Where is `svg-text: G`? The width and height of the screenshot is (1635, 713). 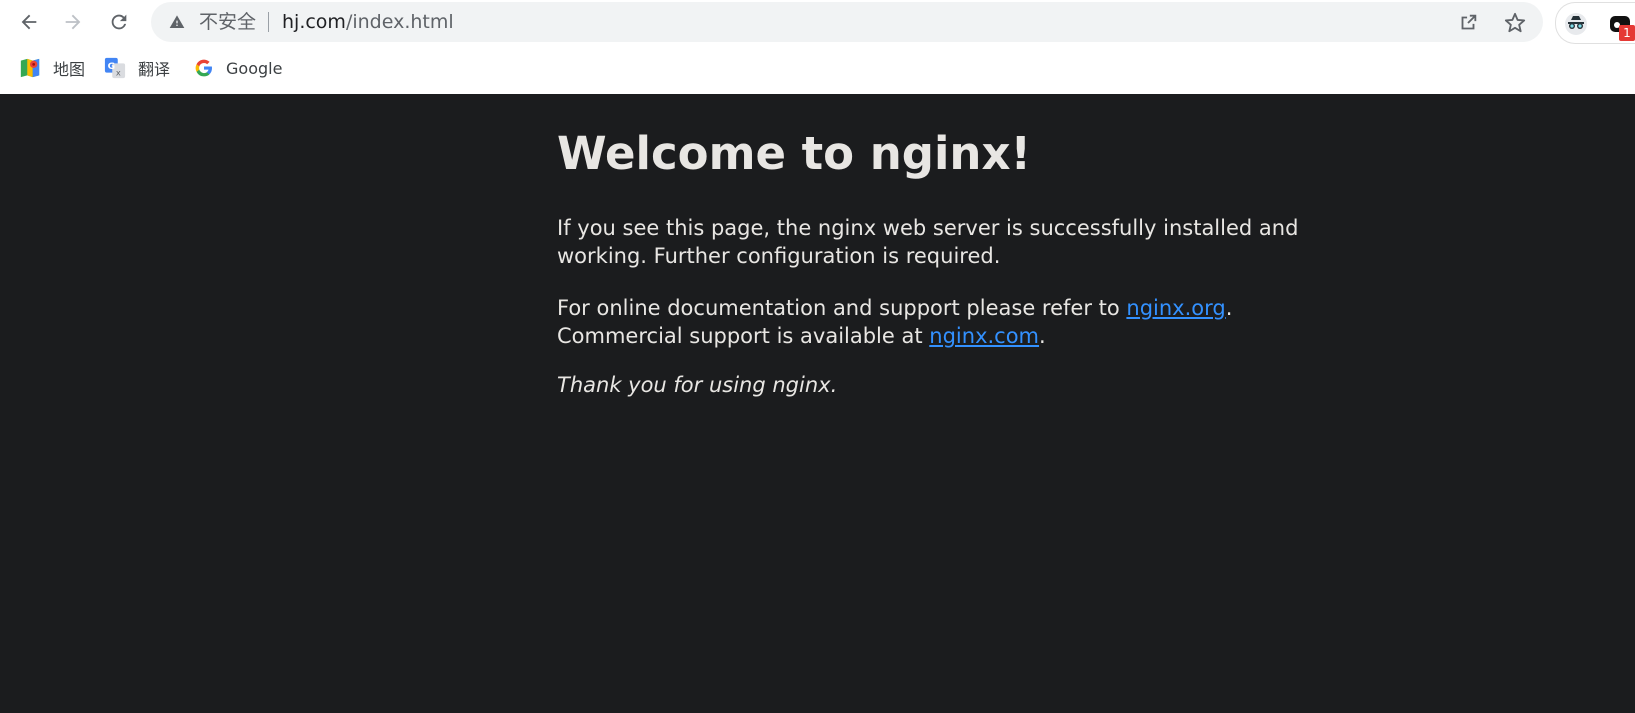 svg-text: G is located at coordinates (112, 66).